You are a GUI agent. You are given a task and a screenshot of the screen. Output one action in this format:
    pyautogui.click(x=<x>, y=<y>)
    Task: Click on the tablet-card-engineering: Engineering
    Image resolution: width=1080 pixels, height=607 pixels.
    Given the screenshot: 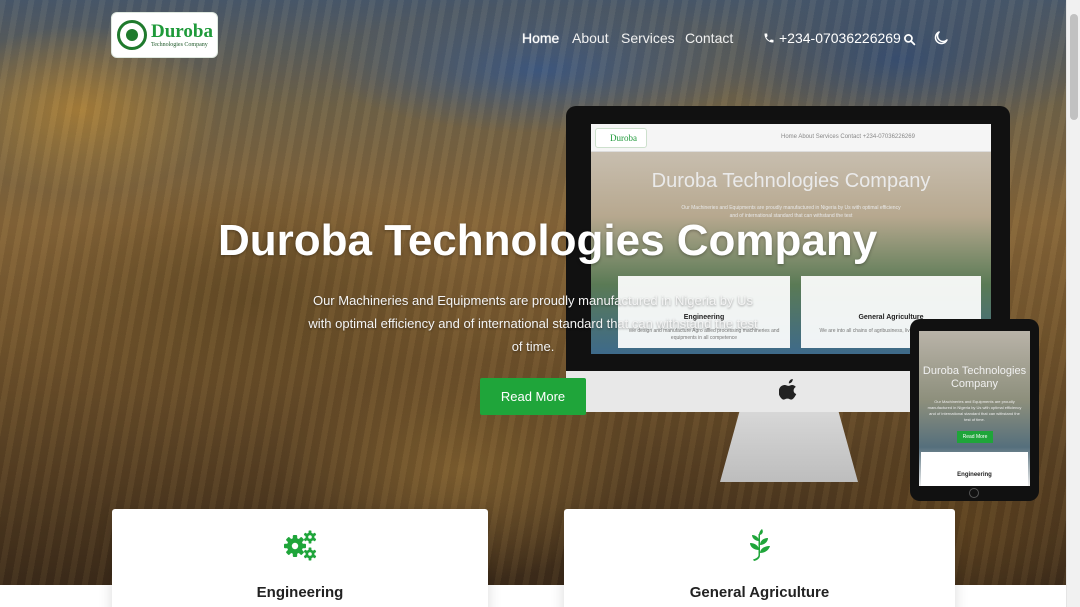 What is the action you would take?
    pyautogui.click(x=974, y=469)
    